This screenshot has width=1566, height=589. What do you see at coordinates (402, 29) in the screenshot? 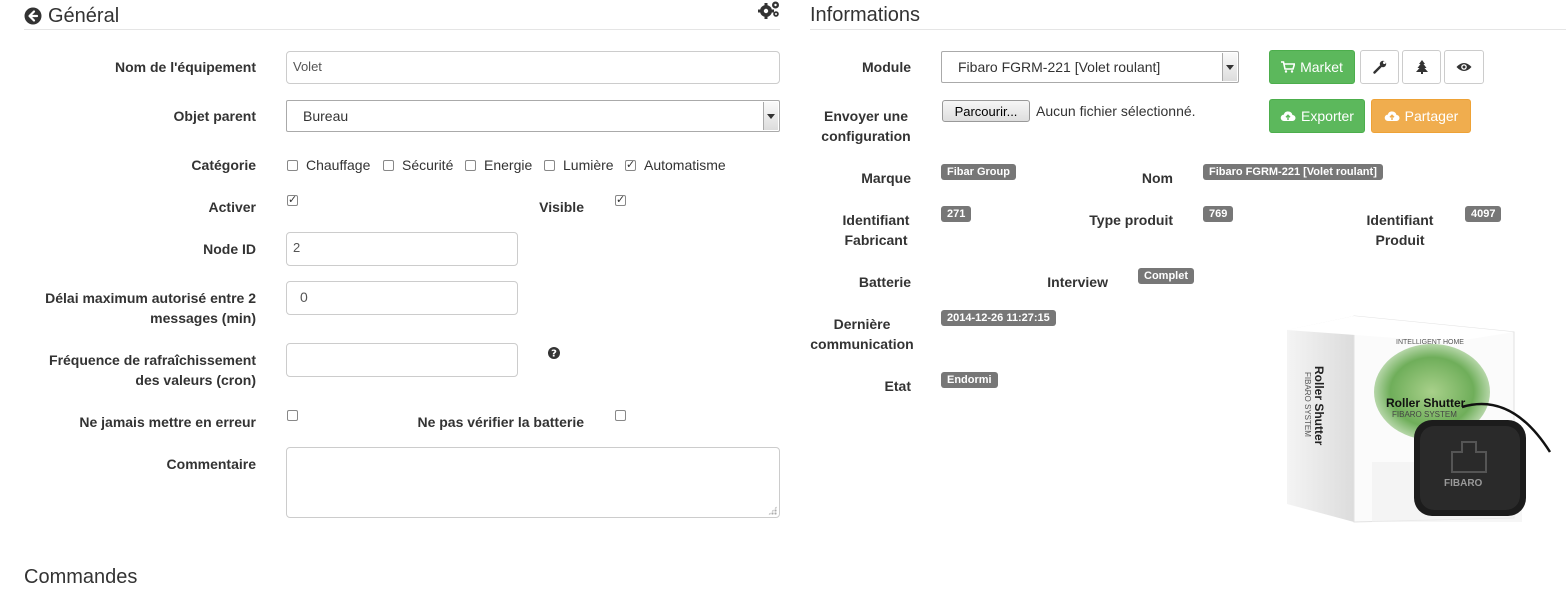
I see `general-divider` at bounding box center [402, 29].